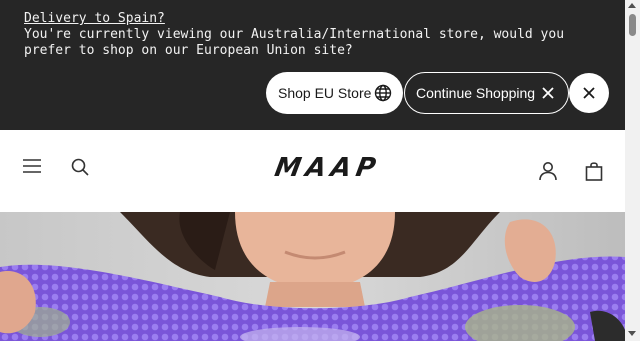 The image size is (640, 341). I want to click on maap-logo: MAAP, so click(327, 168).